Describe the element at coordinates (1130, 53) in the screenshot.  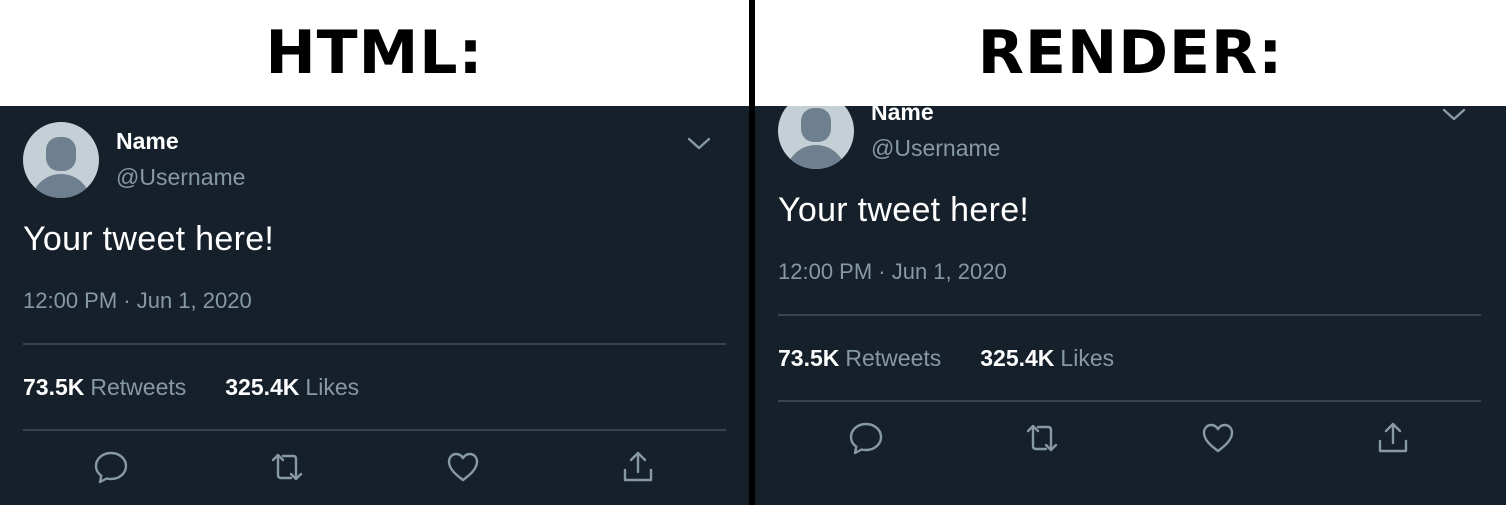
I see `render-header: RENDER:` at that location.